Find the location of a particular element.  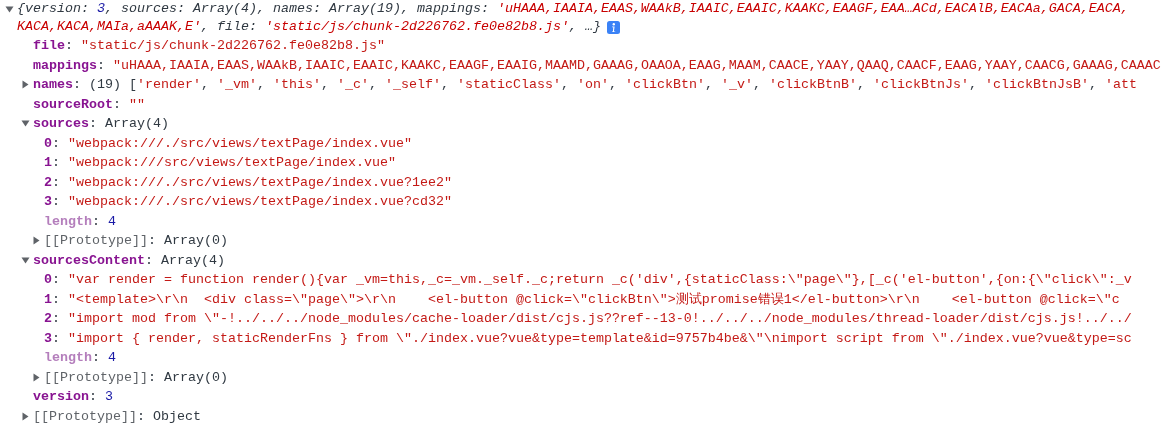

property-value: : "webpack:///src/views/textPage/index.vue" is located at coordinates (224, 163).